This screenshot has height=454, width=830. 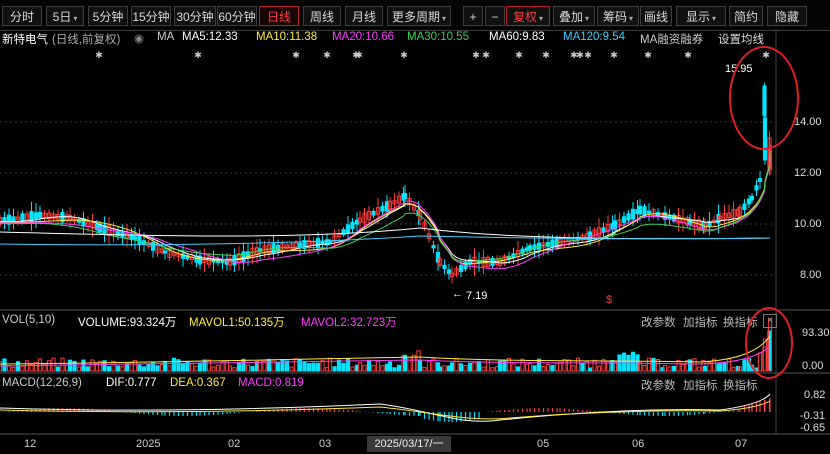 What do you see at coordinates (477, 296) in the screenshot?
I see `low-price-label: 7.19` at bounding box center [477, 296].